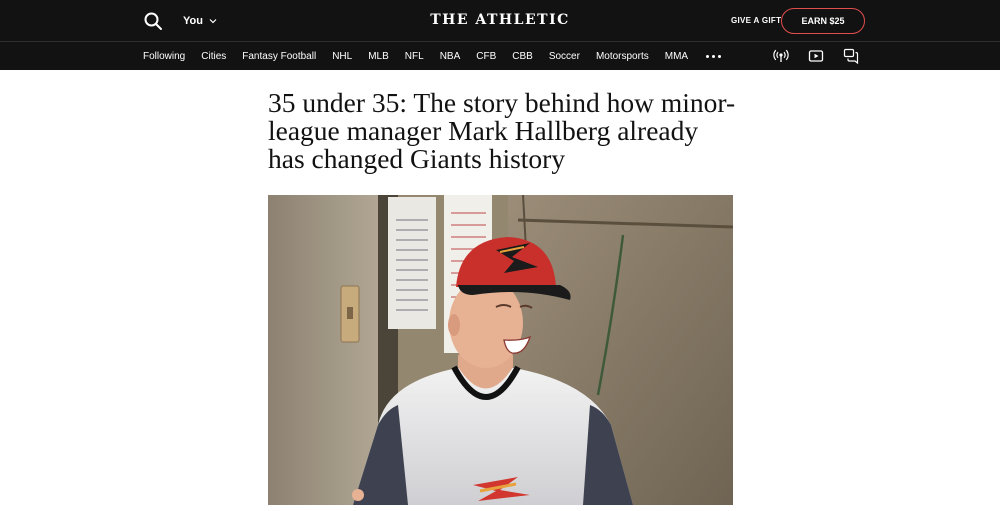  What do you see at coordinates (279, 56) in the screenshot?
I see `nav-item-fantasy-football: Fantasy Football` at bounding box center [279, 56].